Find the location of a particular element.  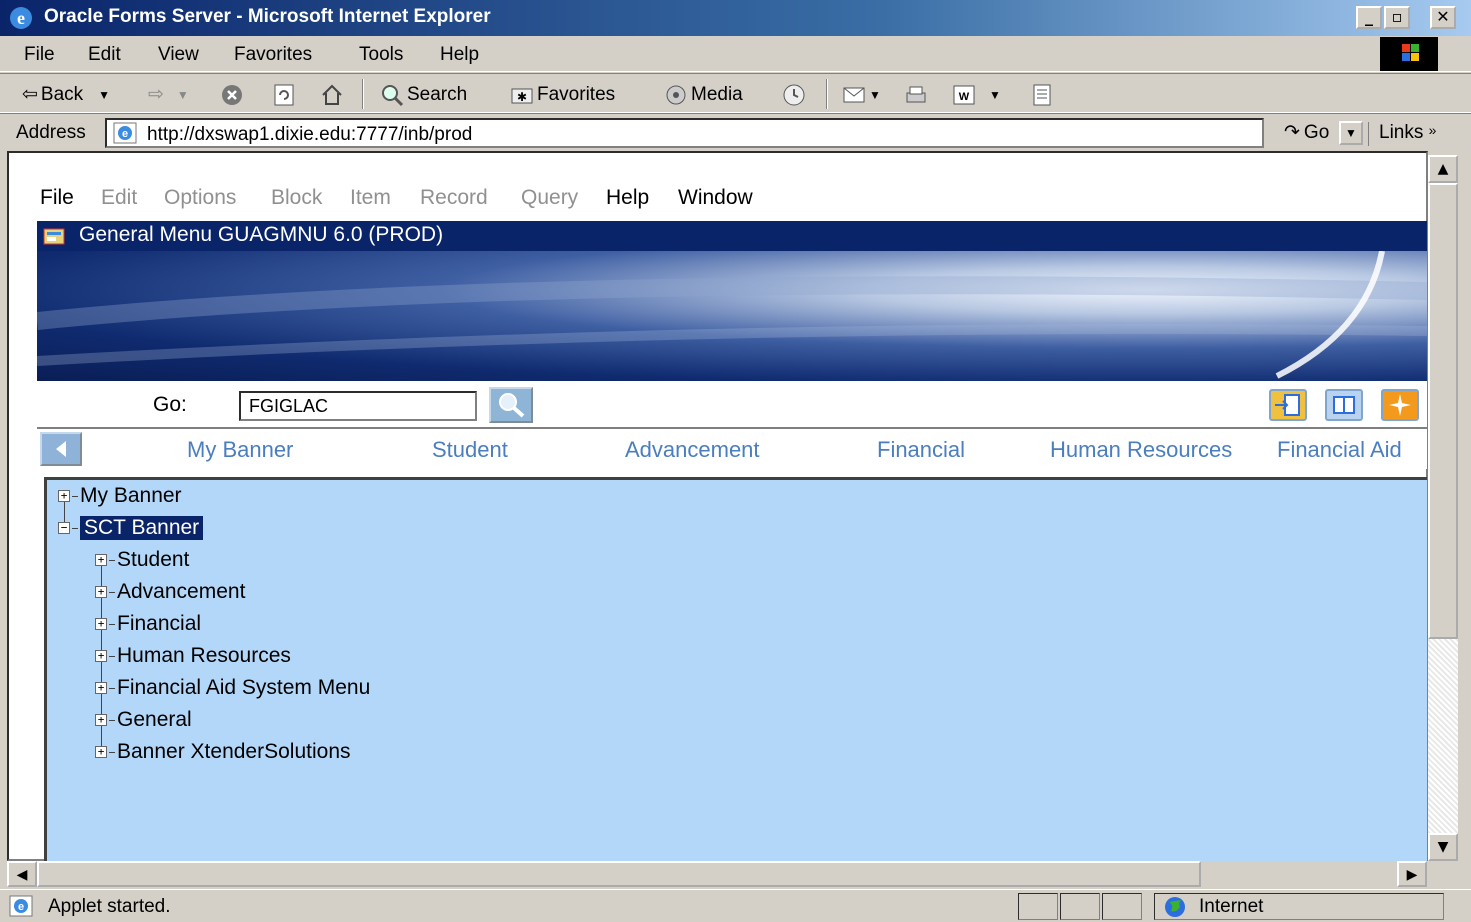

tree-node-financial: + Financial is located at coordinates (148, 624).